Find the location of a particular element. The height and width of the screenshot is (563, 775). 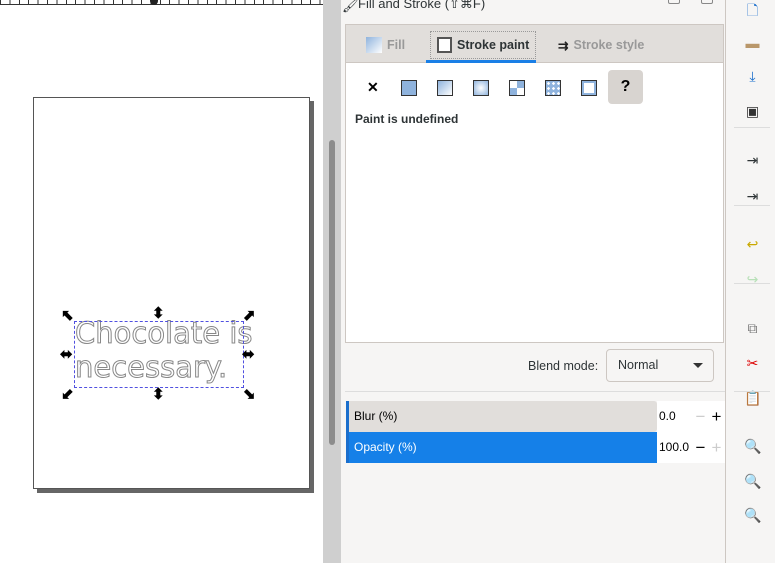

cut-icon: ✂ is located at coordinates (752, 363).